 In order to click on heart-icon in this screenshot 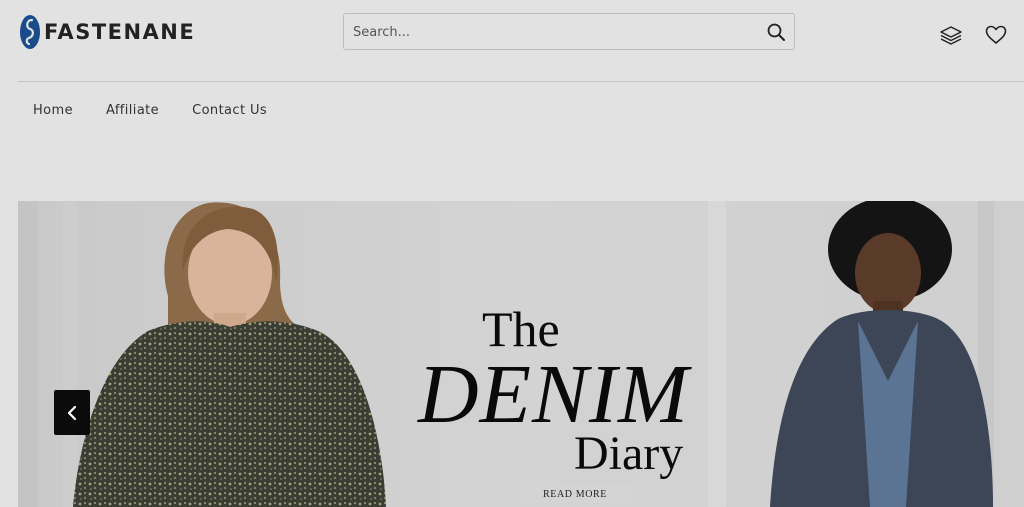, I will do `click(996, 34)`.